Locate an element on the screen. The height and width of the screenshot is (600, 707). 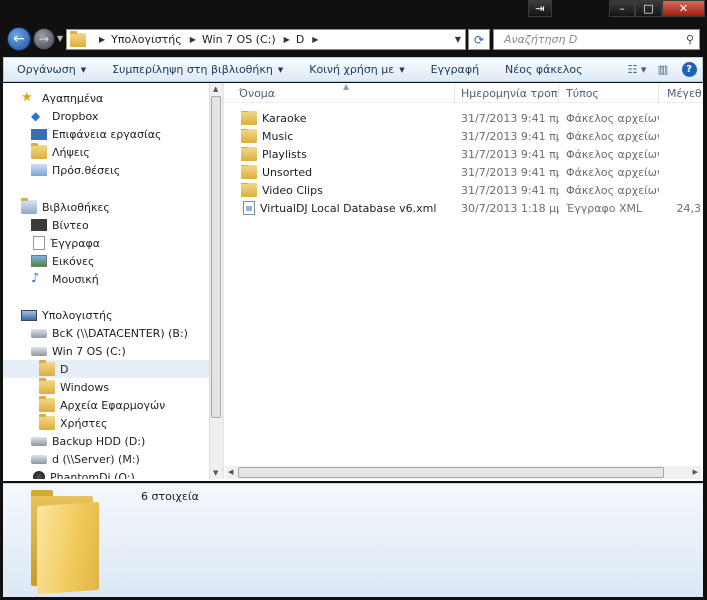
breadcrumb-item: D ▶ is located at coordinates (310, 39).